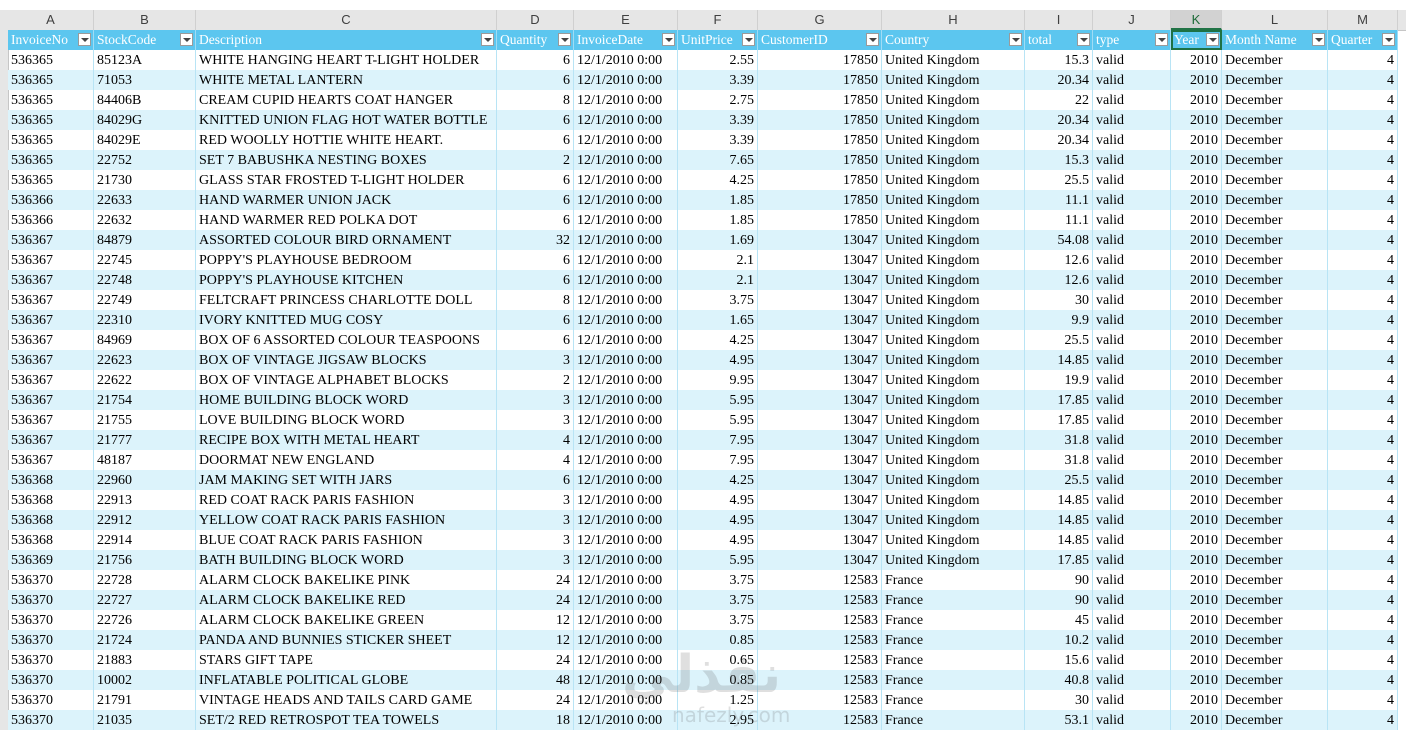 This screenshot has width=1406, height=730. What do you see at coordinates (51, 20) in the screenshot?
I see `column-header-a: A` at bounding box center [51, 20].